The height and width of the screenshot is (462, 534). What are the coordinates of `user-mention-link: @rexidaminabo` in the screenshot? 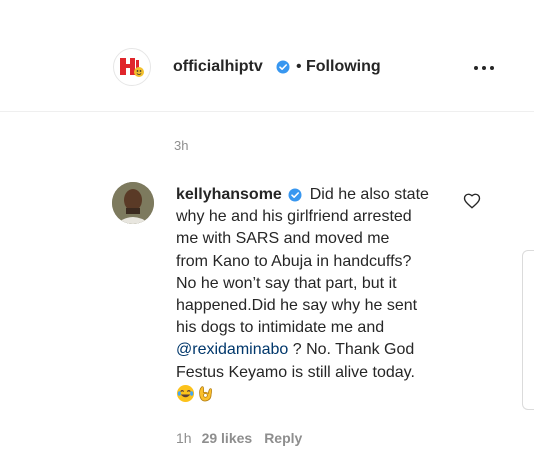 It's located at (232, 349).